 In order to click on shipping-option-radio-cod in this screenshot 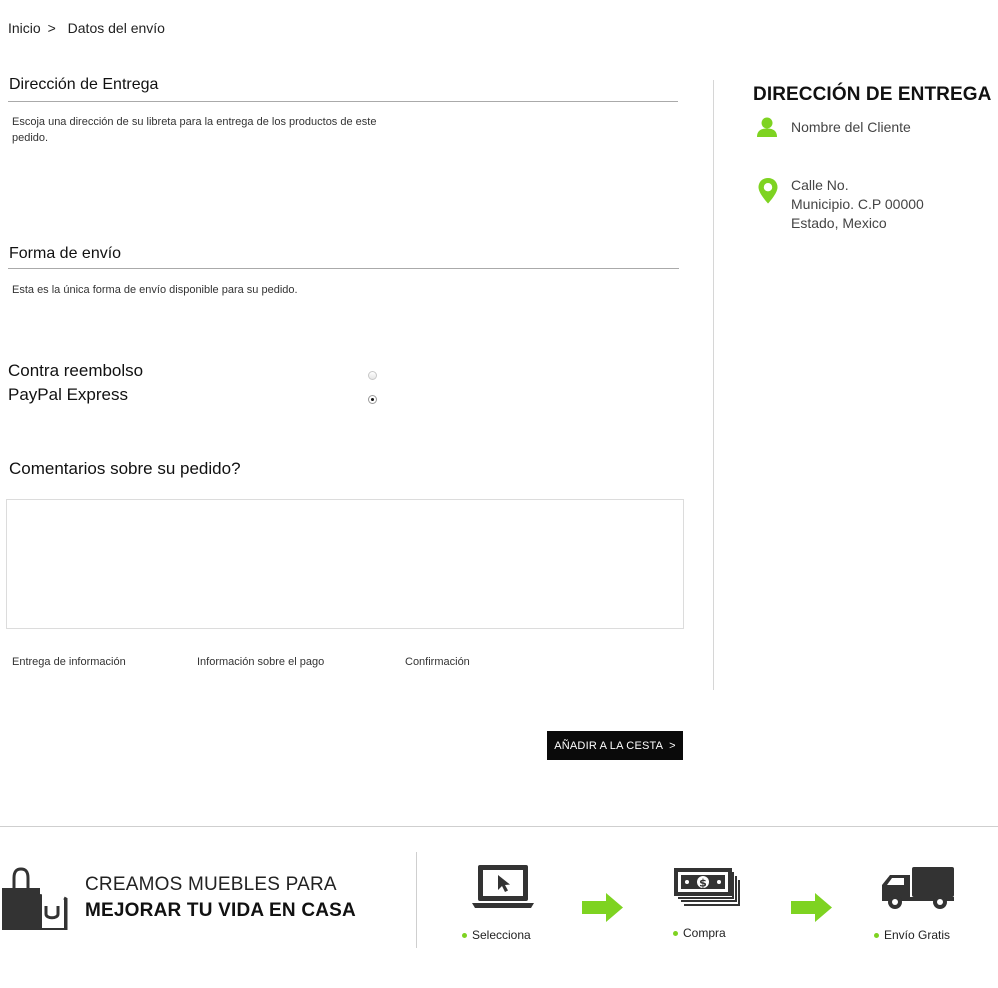, I will do `click(372, 375)`.